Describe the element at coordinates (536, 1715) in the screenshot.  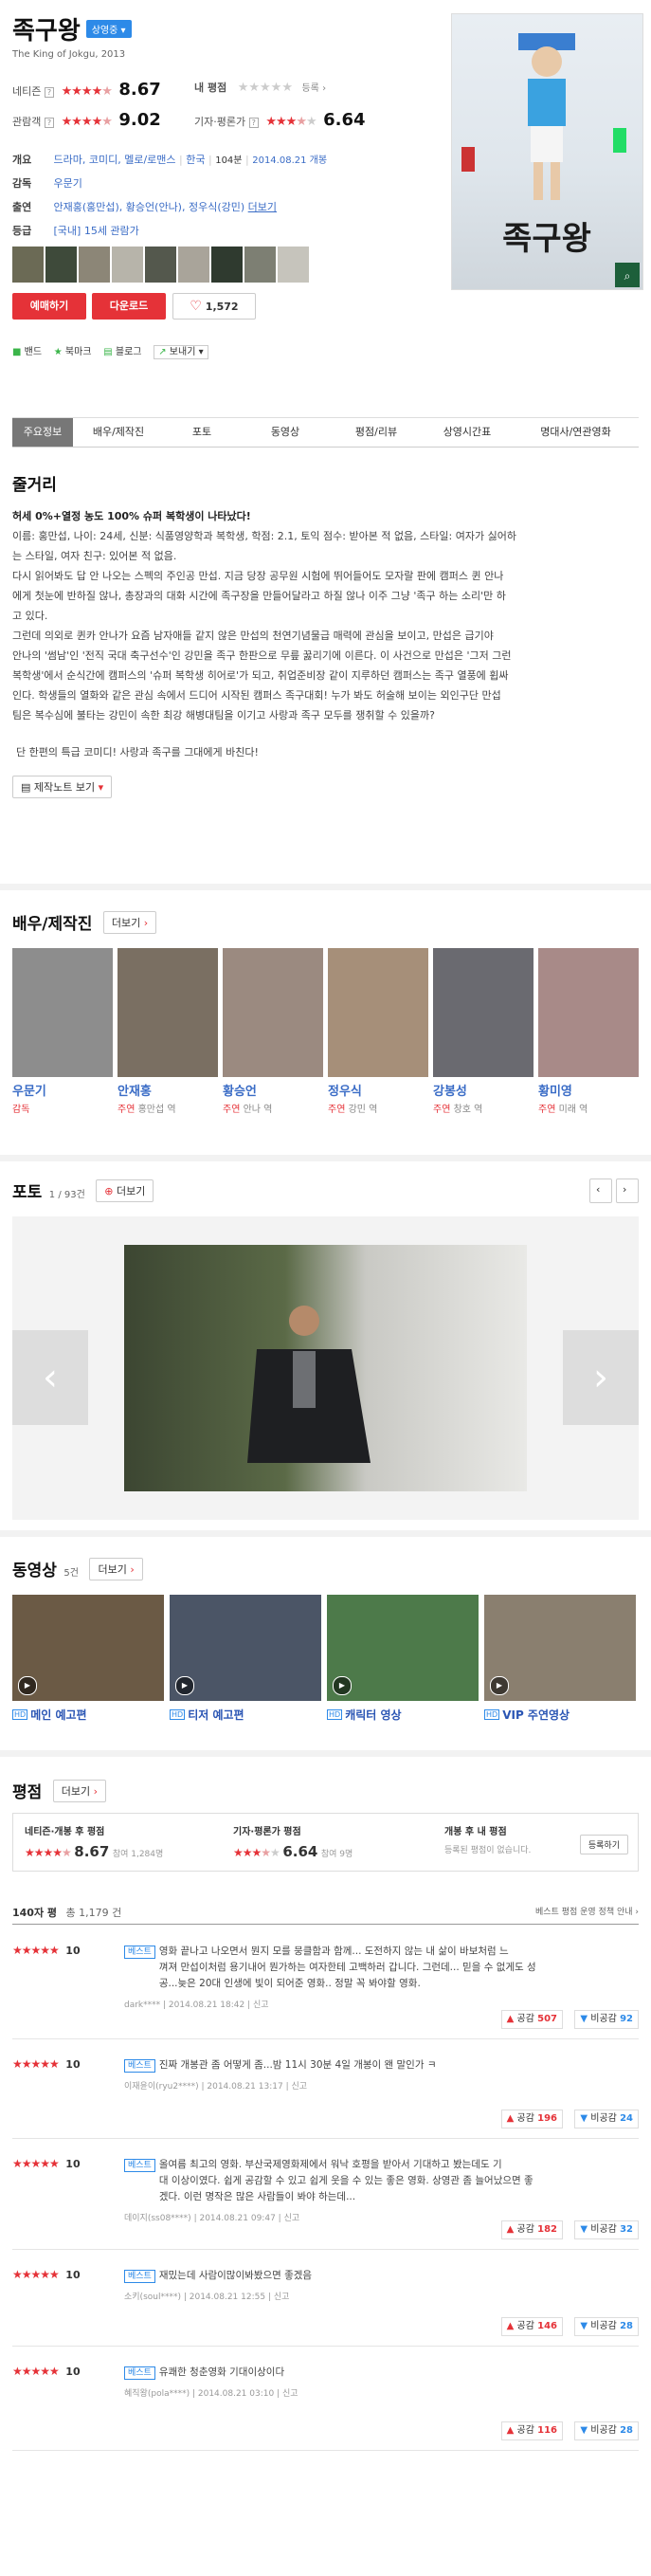
I see `video-title: VIP 주연영상` at that location.